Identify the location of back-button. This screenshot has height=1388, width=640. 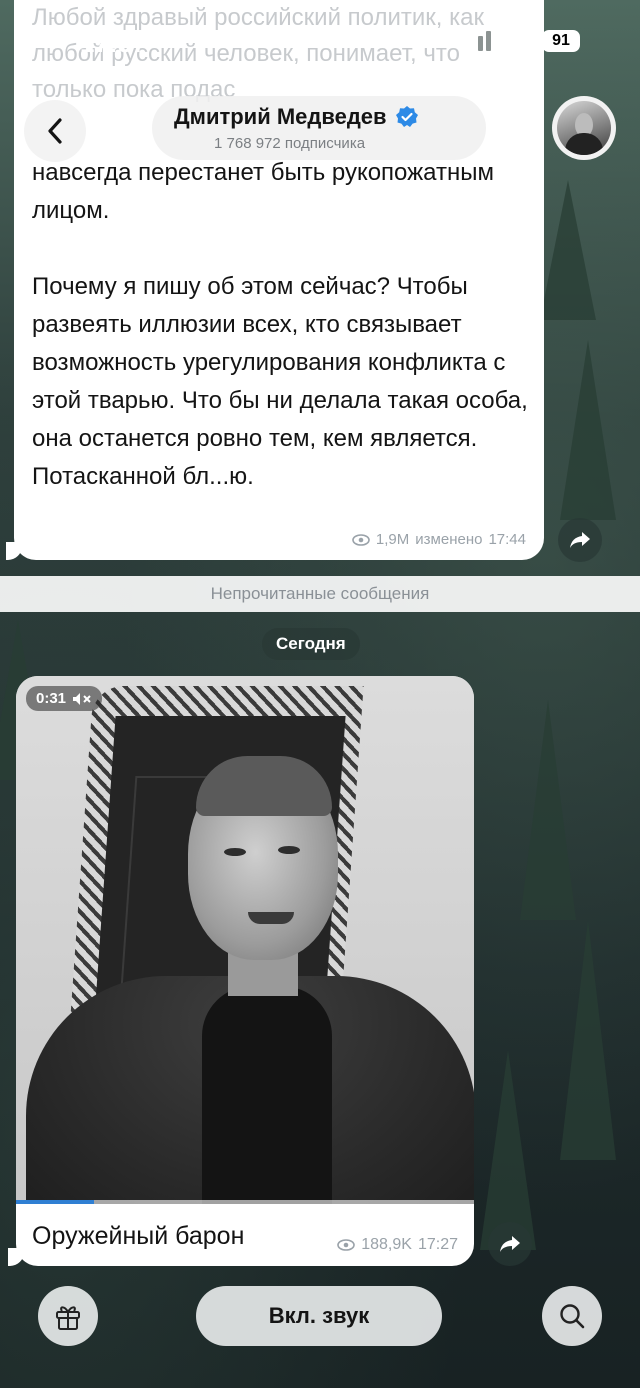
(55, 131).